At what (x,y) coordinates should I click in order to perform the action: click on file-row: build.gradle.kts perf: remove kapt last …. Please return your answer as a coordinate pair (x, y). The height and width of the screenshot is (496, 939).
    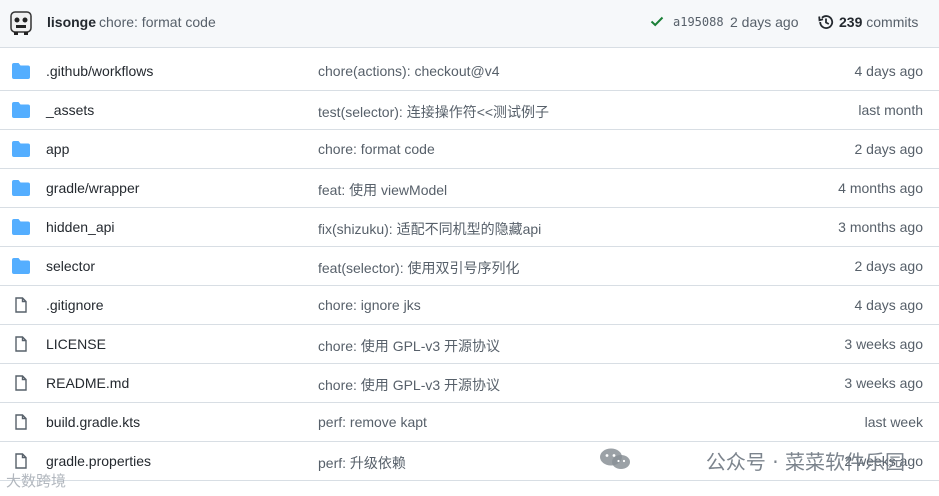
    Looking at the image, I should click on (469, 422).